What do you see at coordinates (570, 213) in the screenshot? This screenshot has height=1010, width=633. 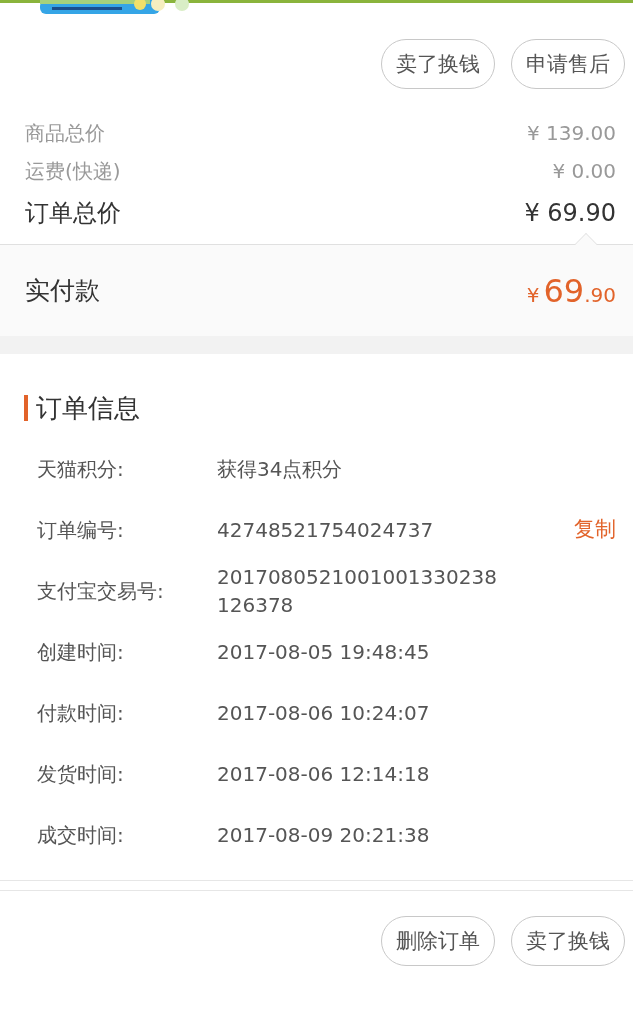 I see `price-value: ¥ 69.90` at bounding box center [570, 213].